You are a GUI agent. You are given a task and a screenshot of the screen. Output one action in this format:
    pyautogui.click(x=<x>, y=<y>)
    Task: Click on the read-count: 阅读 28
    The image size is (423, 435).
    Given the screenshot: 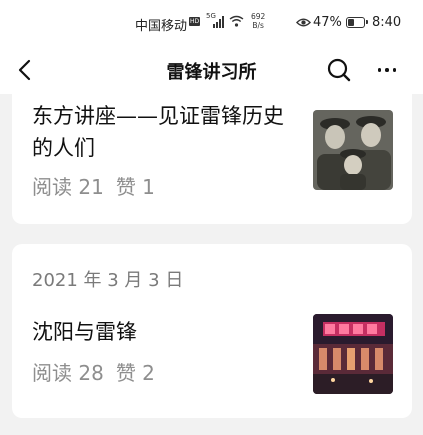 What is the action you would take?
    pyautogui.click(x=68, y=373)
    